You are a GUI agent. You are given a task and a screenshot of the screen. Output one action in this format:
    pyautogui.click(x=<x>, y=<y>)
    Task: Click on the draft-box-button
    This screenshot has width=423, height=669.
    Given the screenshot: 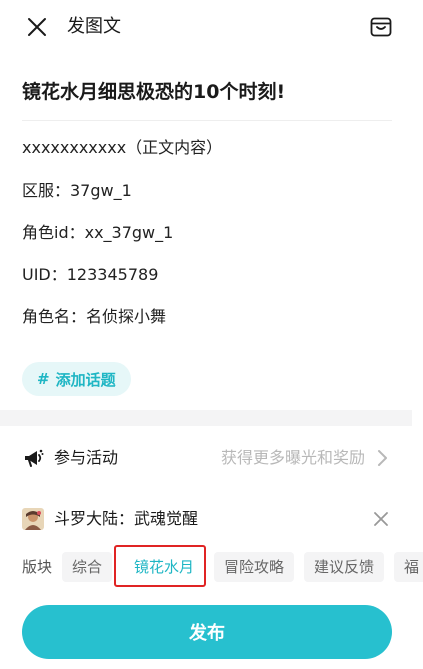 What is the action you would take?
    pyautogui.click(x=381, y=27)
    